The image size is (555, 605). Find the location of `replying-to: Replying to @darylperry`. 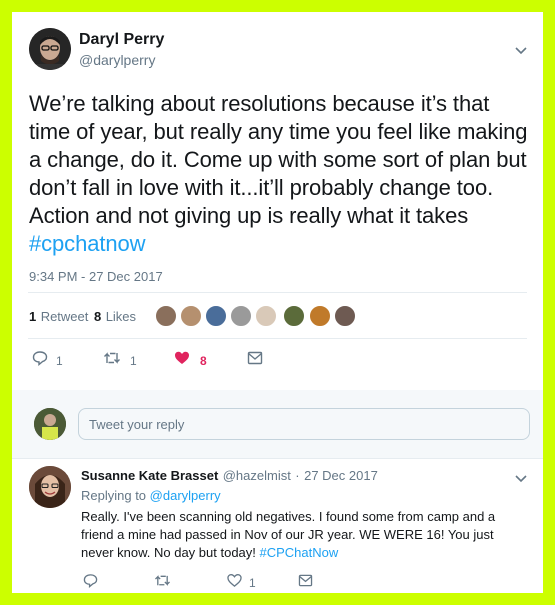

replying-to: Replying to @darylperry is located at coordinates (151, 495).